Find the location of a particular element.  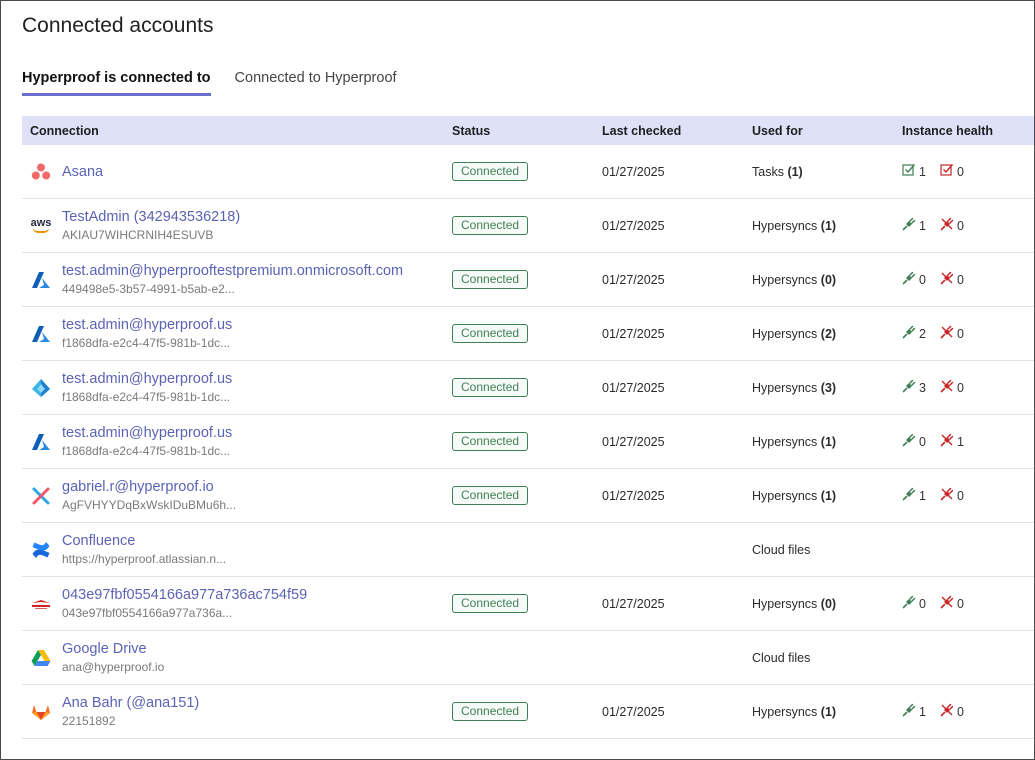

asana-icon is located at coordinates (41, 172).